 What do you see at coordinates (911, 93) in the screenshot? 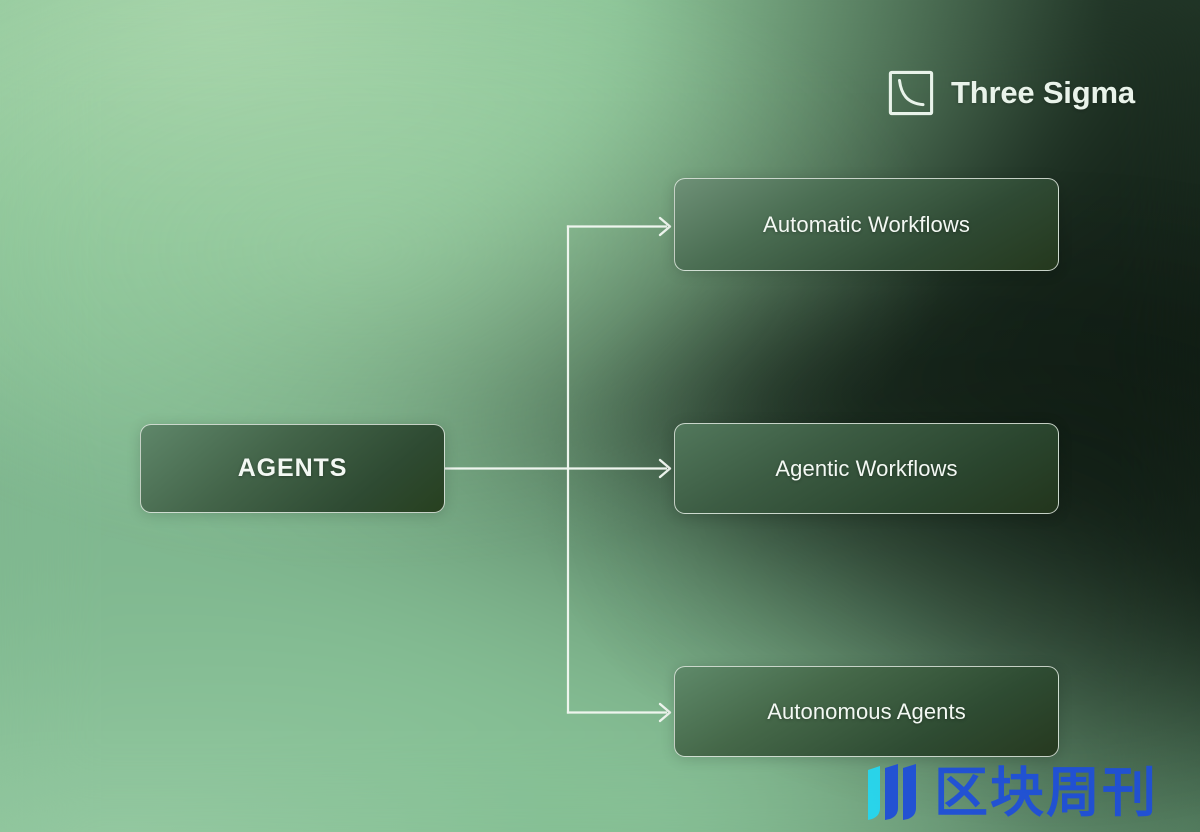
I see `three-sigma-logo-icon` at bounding box center [911, 93].